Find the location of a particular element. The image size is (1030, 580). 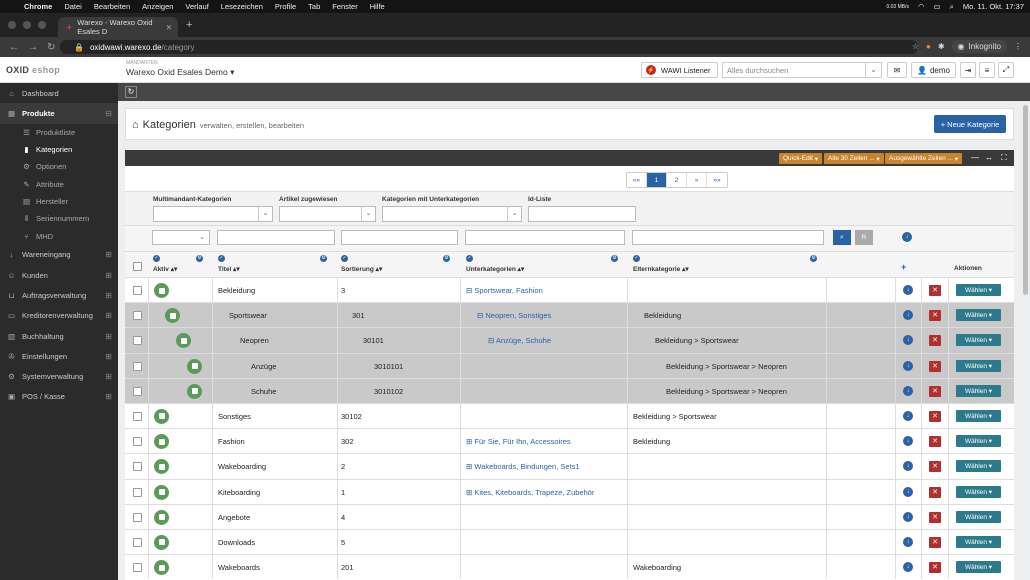

artikel-select: ⌄ is located at coordinates (327, 214).